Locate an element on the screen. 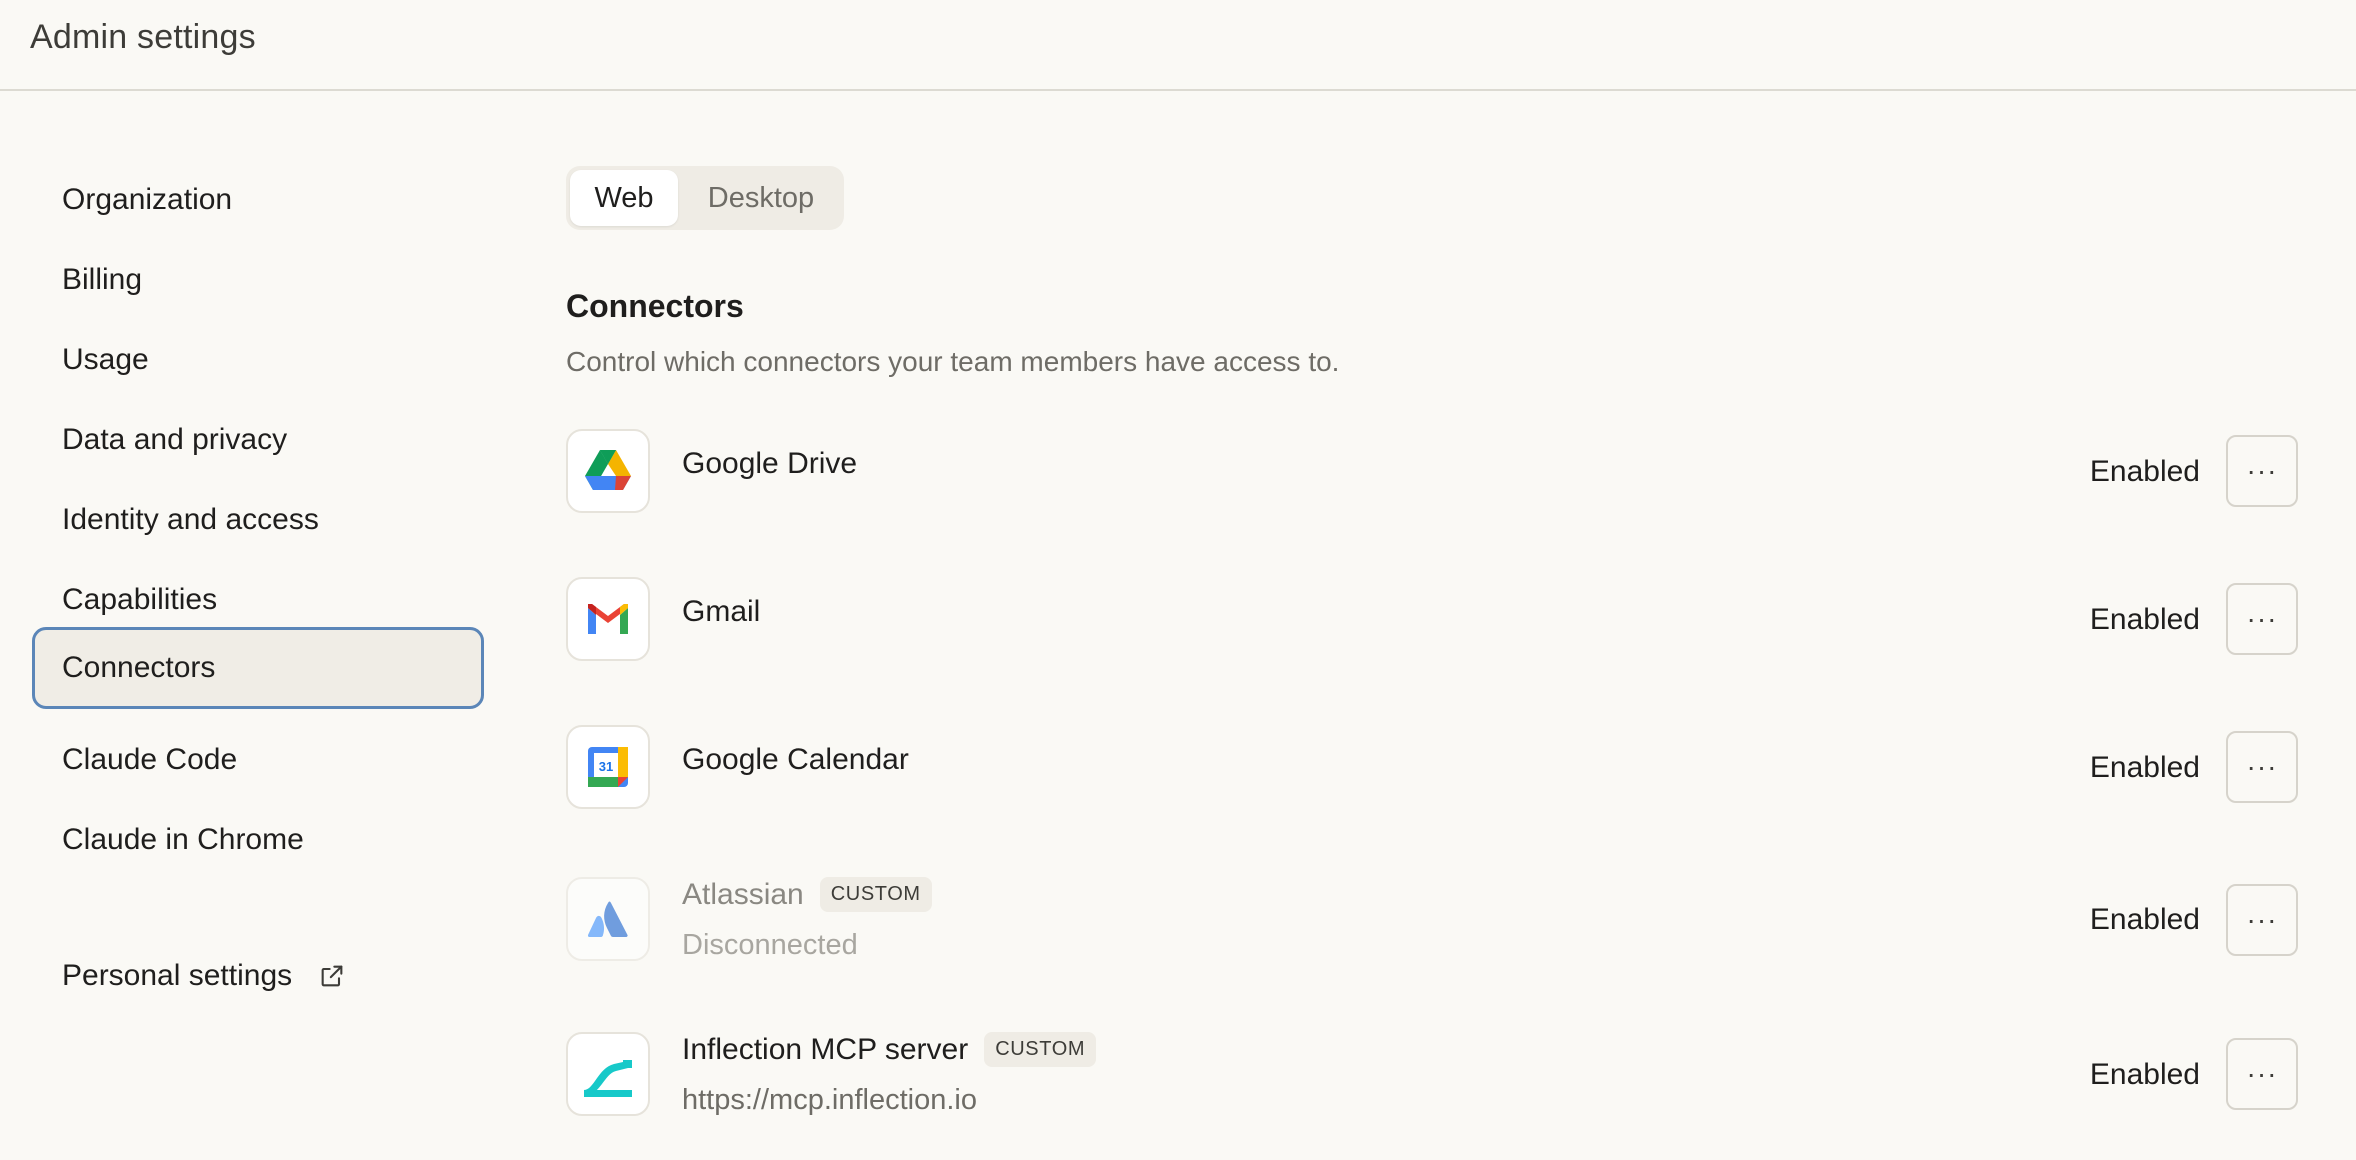  connector-logo: 31 is located at coordinates (608, 767).